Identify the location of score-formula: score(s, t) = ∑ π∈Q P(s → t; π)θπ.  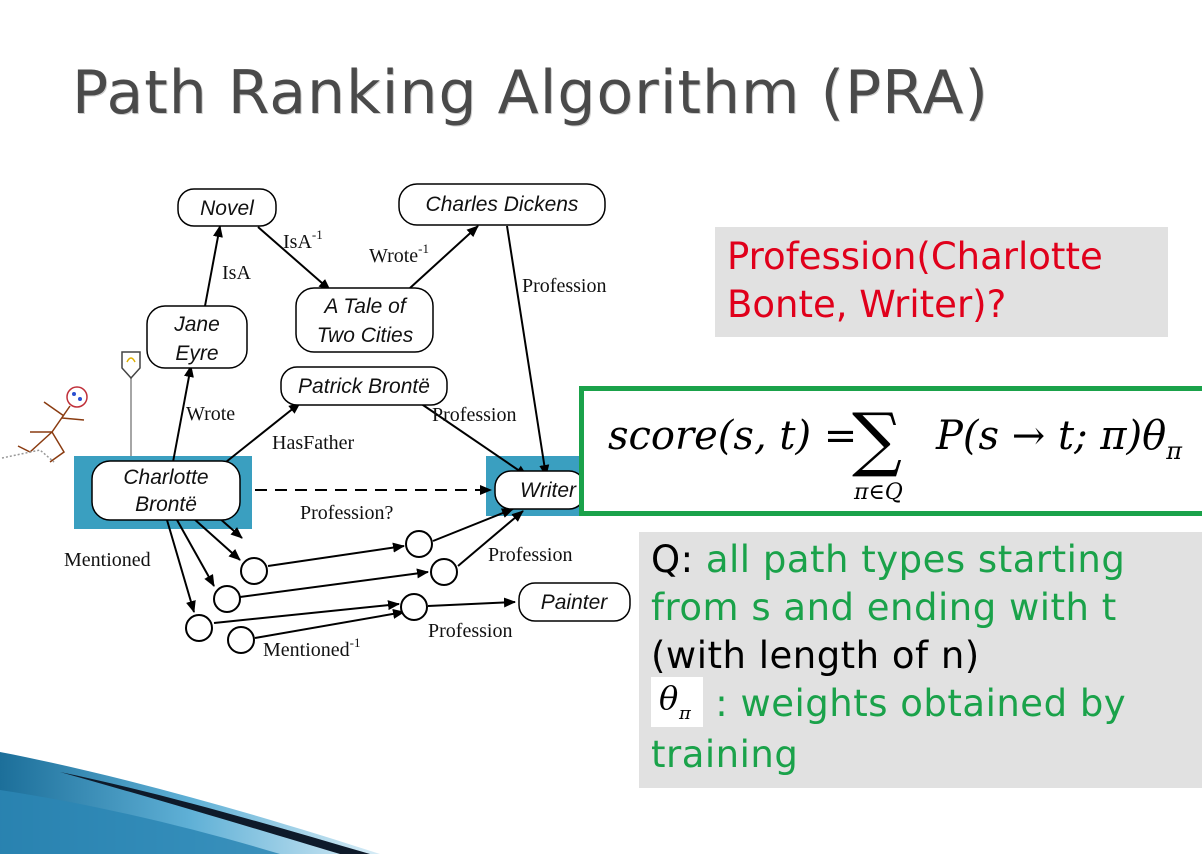
(895, 451).